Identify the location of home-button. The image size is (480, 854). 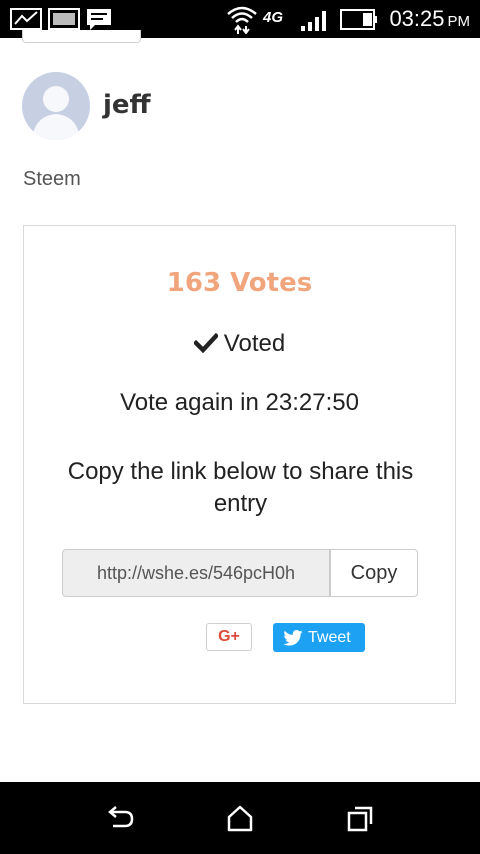
(240, 819).